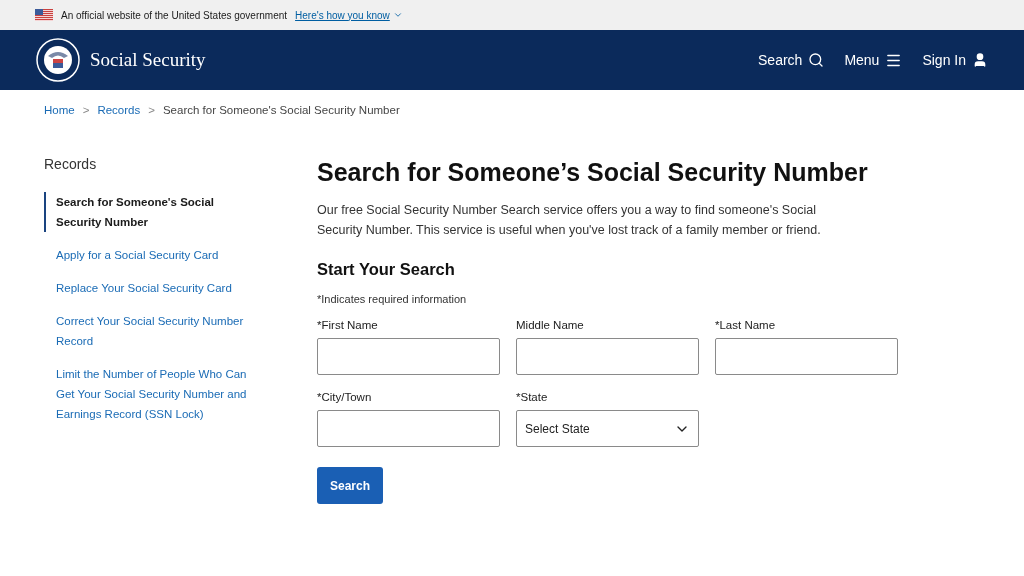  I want to click on field-label: *First Name, so click(348, 325).